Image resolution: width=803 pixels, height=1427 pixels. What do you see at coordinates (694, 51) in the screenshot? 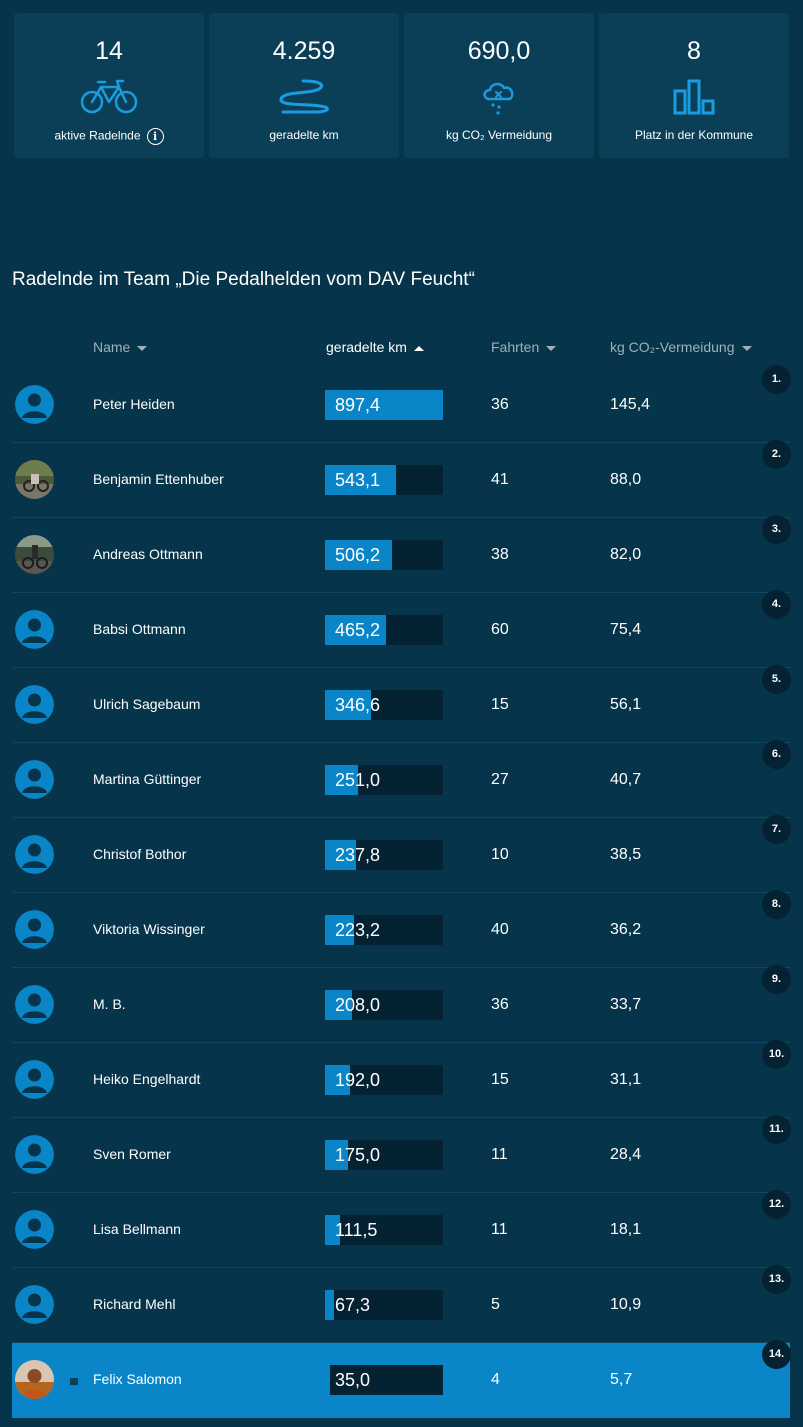
I see `stat-value: 8` at bounding box center [694, 51].